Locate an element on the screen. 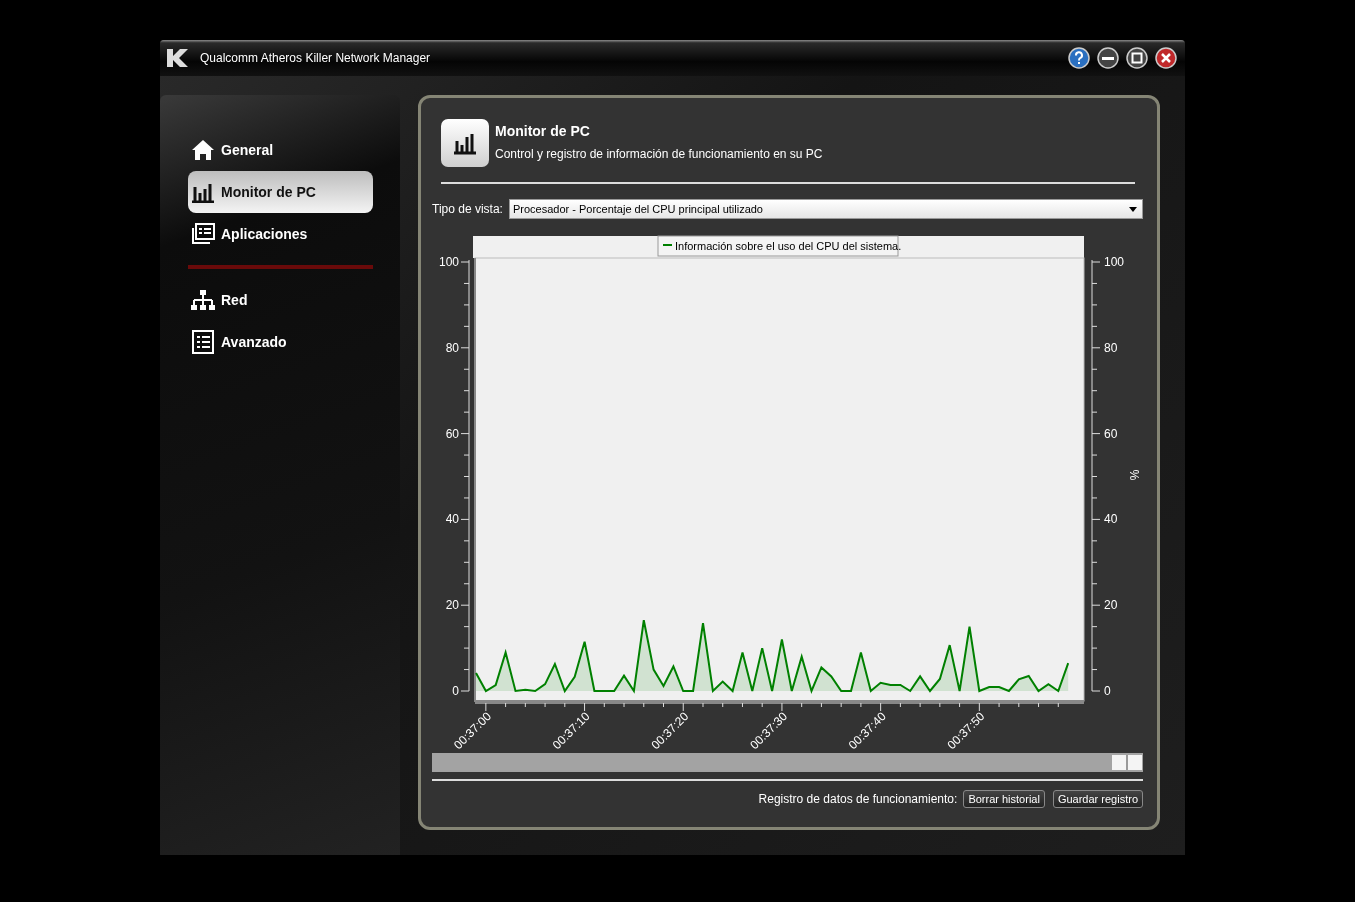 This screenshot has width=1355, height=902. scrollbar is located at coordinates (787, 762).